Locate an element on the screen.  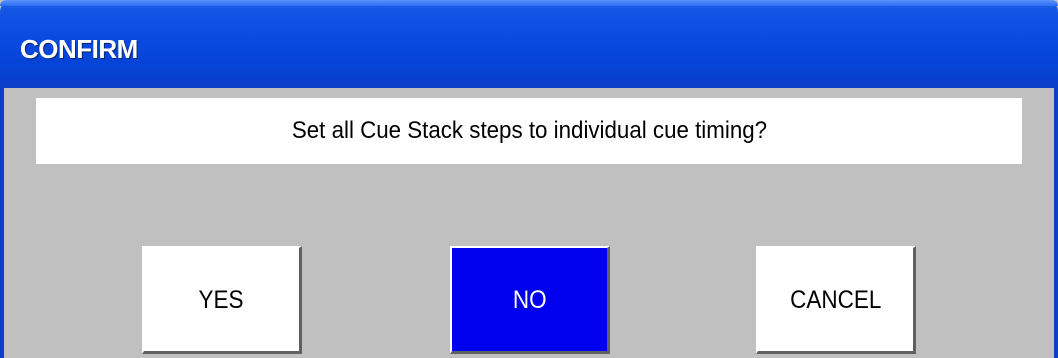
yes-button-label: YES is located at coordinates (221, 300).